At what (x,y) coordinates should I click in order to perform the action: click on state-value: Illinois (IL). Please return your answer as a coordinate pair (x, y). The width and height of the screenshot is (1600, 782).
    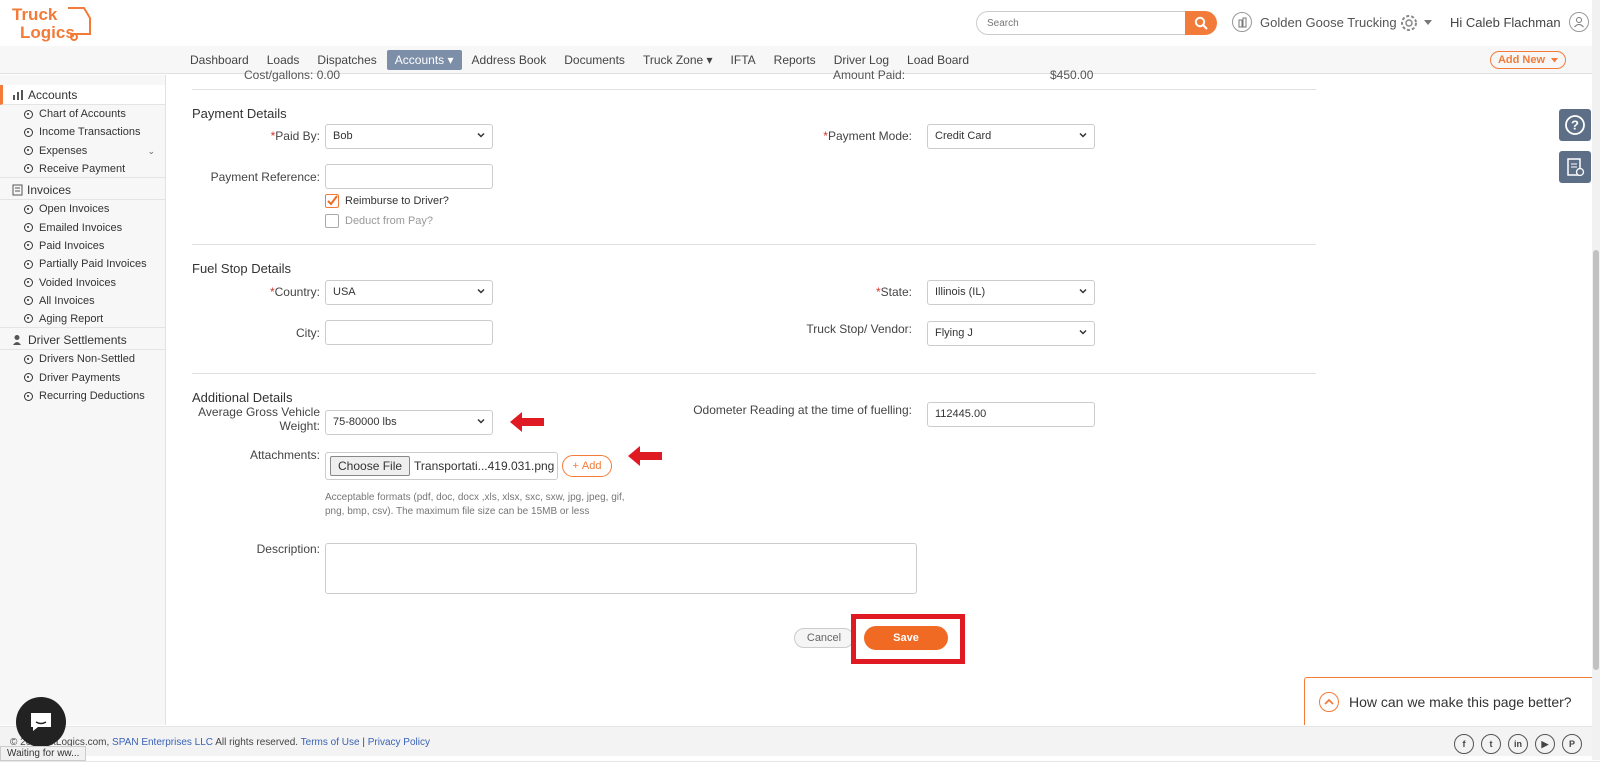
    Looking at the image, I should click on (960, 292).